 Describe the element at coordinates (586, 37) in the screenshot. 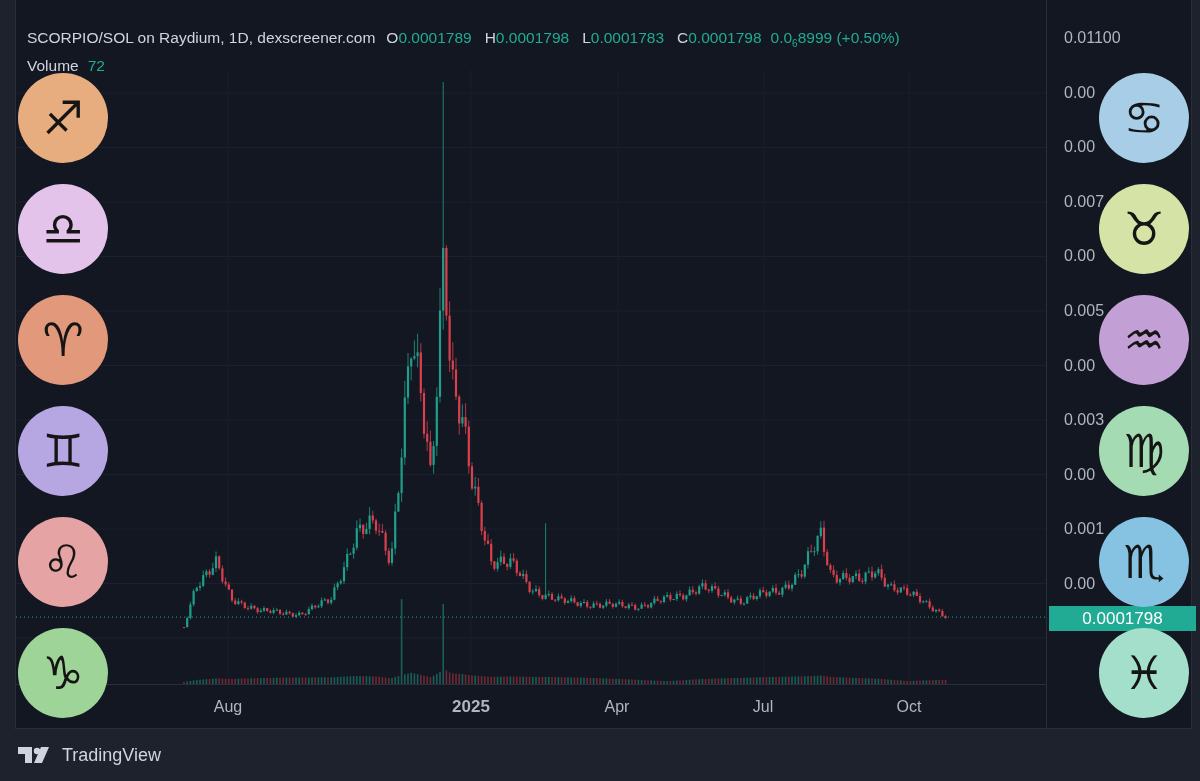

I see `ohlc-label: L` at that location.